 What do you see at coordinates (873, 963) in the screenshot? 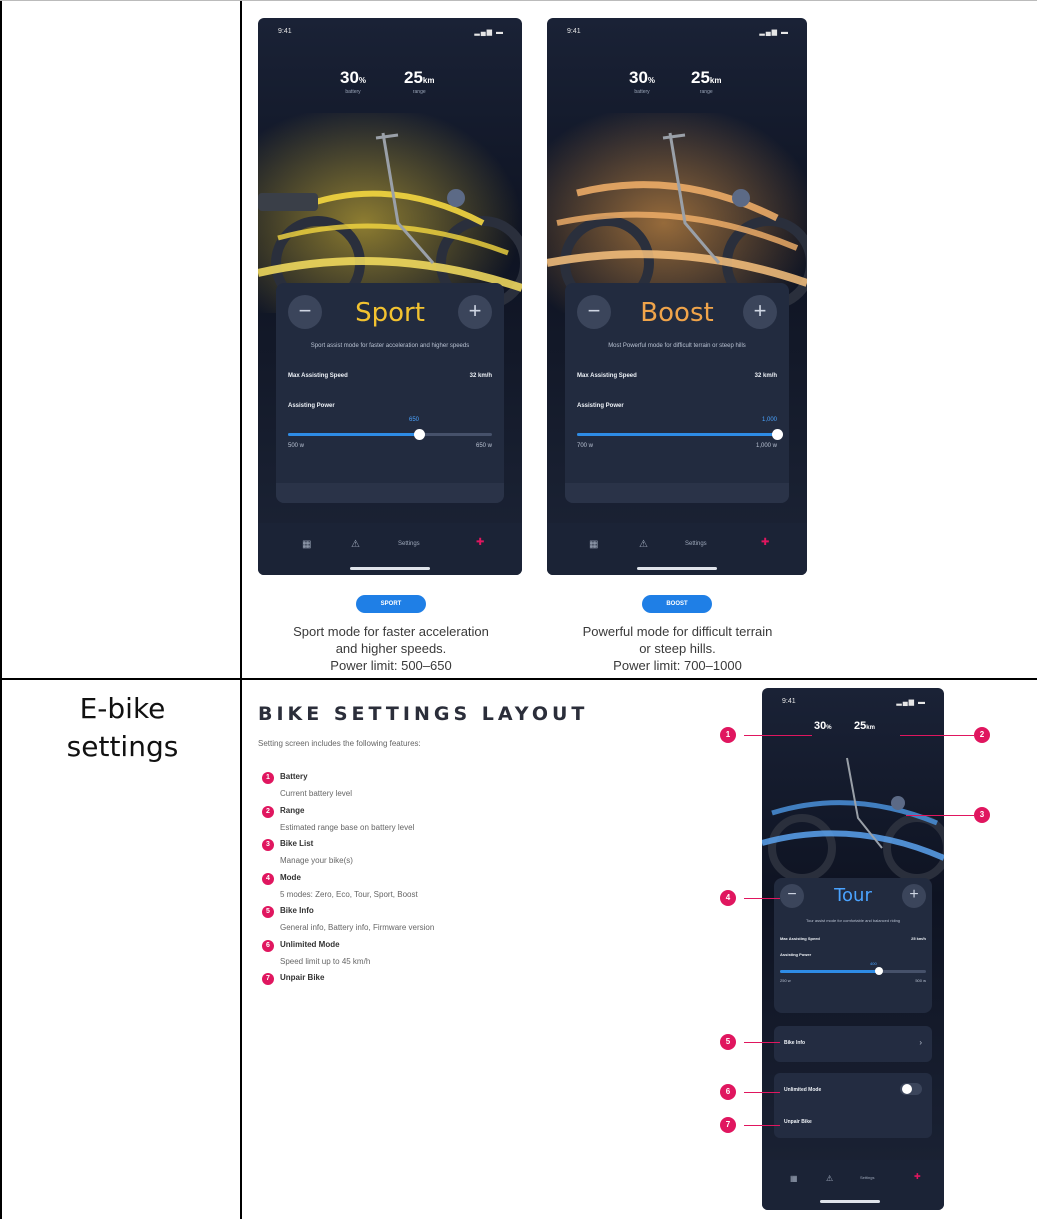
I see `power-value: 400` at bounding box center [873, 963].